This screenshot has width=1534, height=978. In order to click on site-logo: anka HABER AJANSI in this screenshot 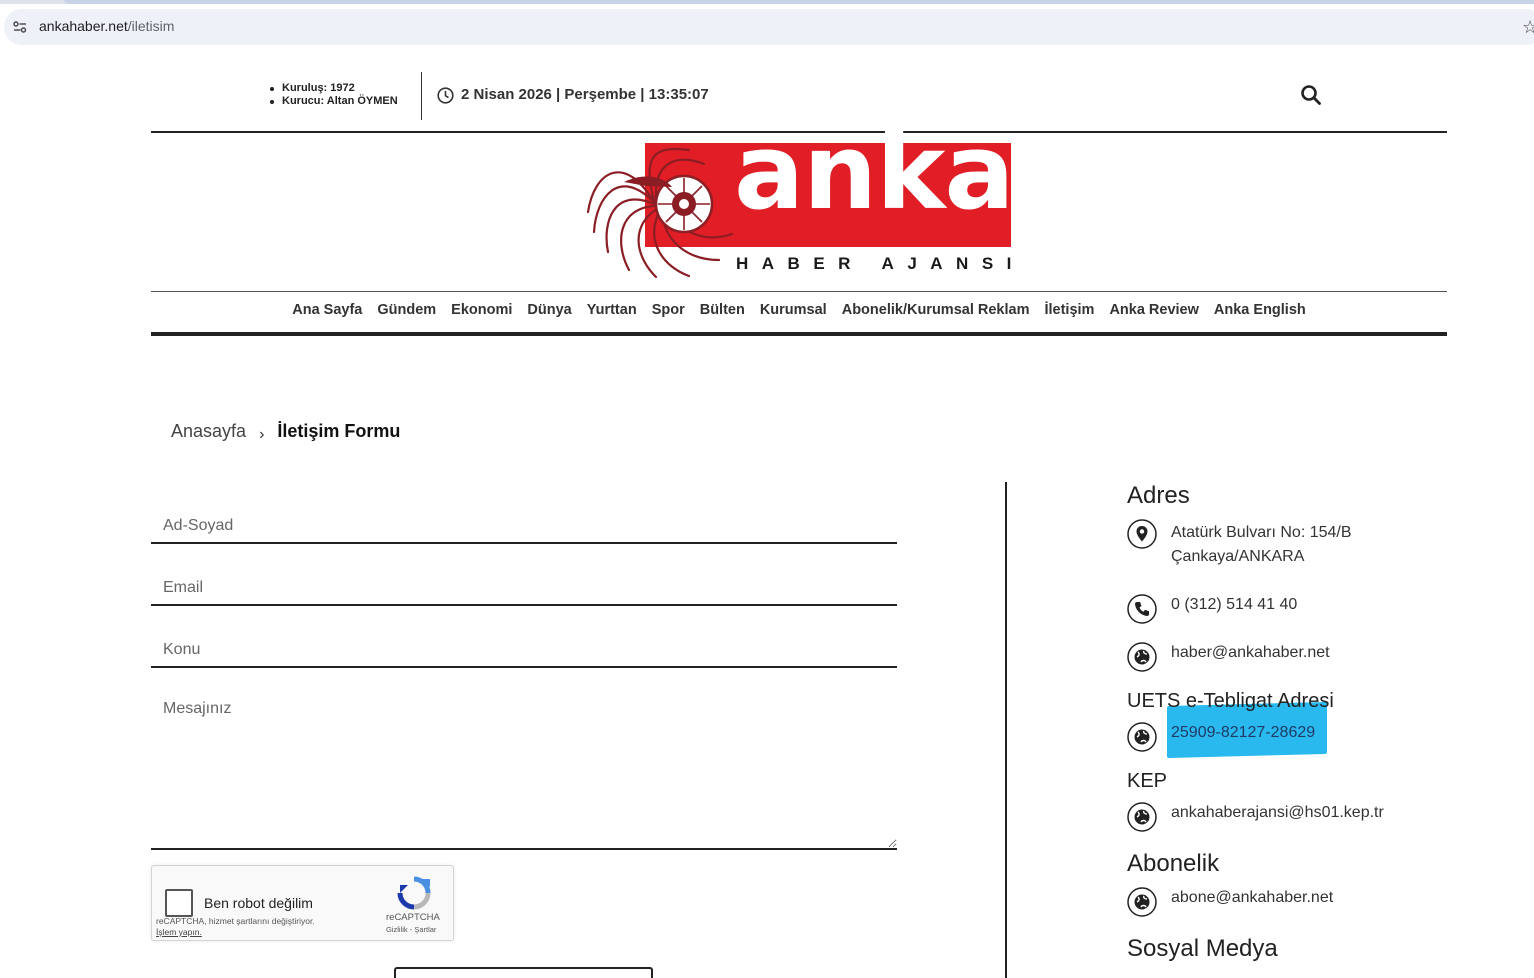, I will do `click(799, 201)`.